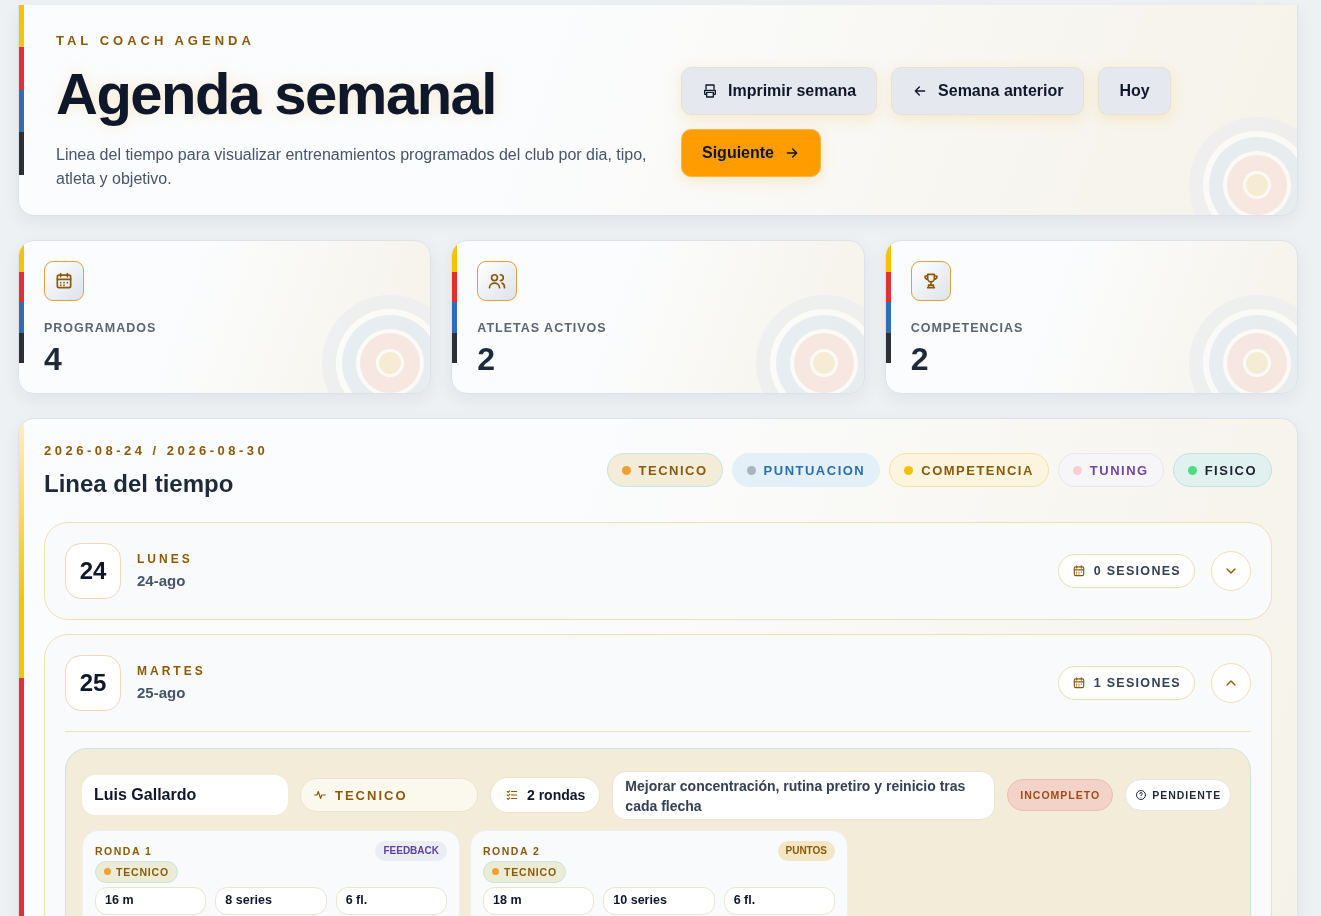  What do you see at coordinates (139, 484) in the screenshot?
I see `timeline-title: Linea del tiempo` at bounding box center [139, 484].